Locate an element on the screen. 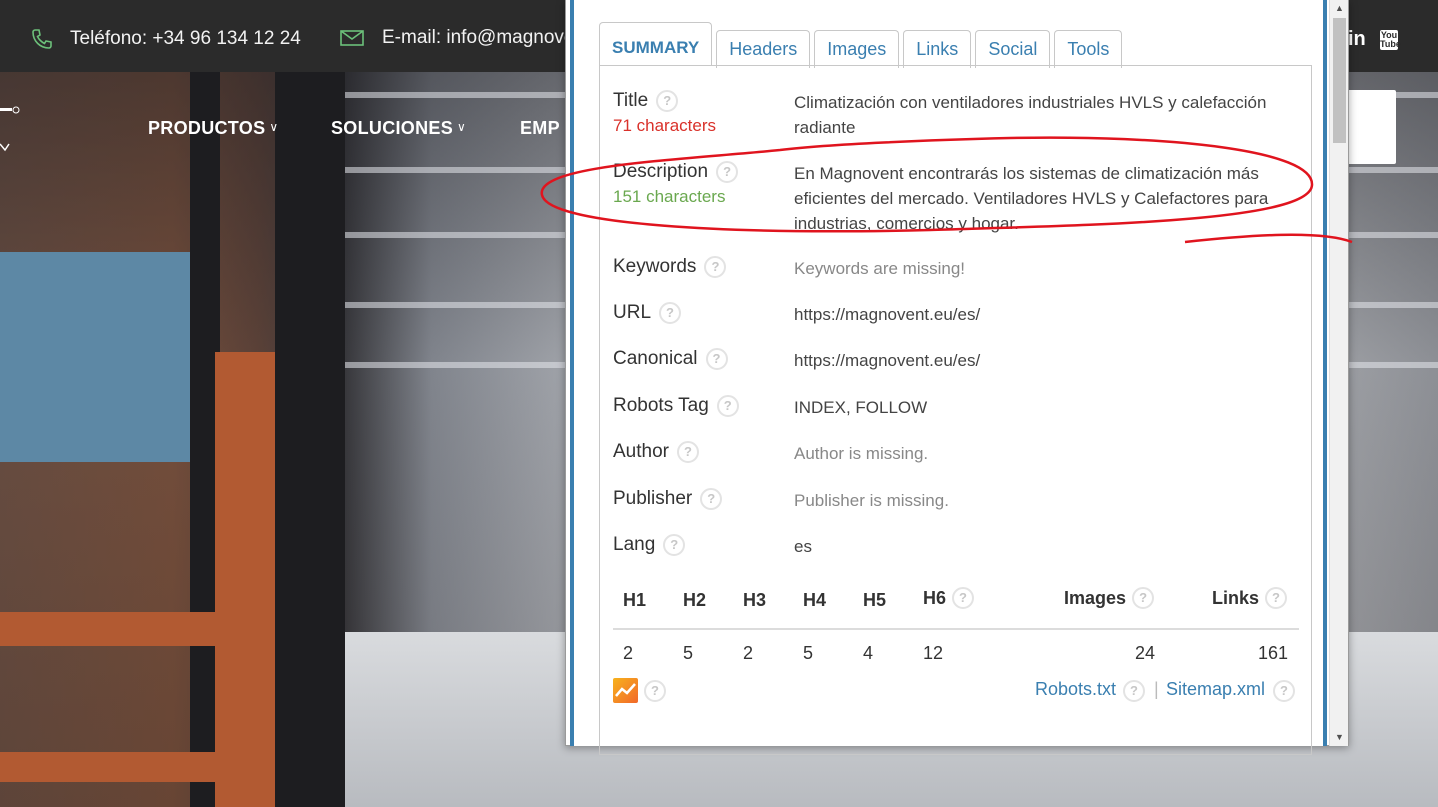 The width and height of the screenshot is (1438, 807). tab-tools: Tools is located at coordinates (1088, 49).